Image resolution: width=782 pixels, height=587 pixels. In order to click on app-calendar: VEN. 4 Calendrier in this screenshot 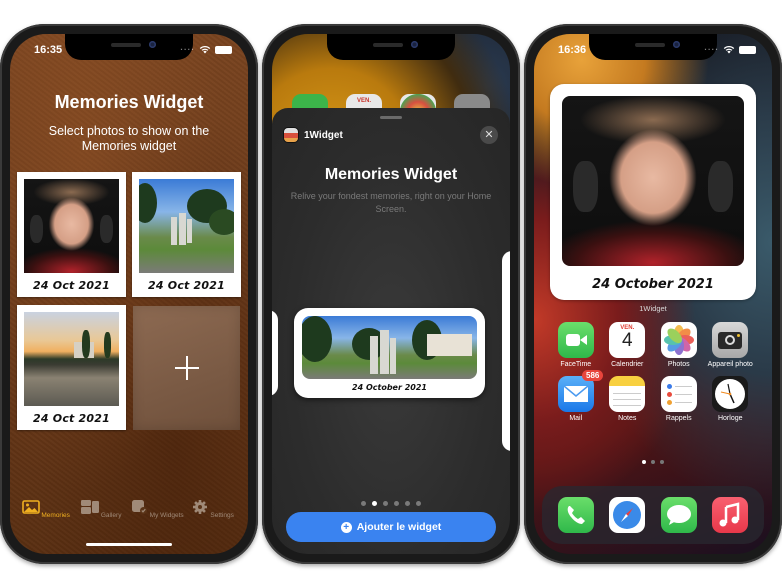, I will do `click(628, 345)`.